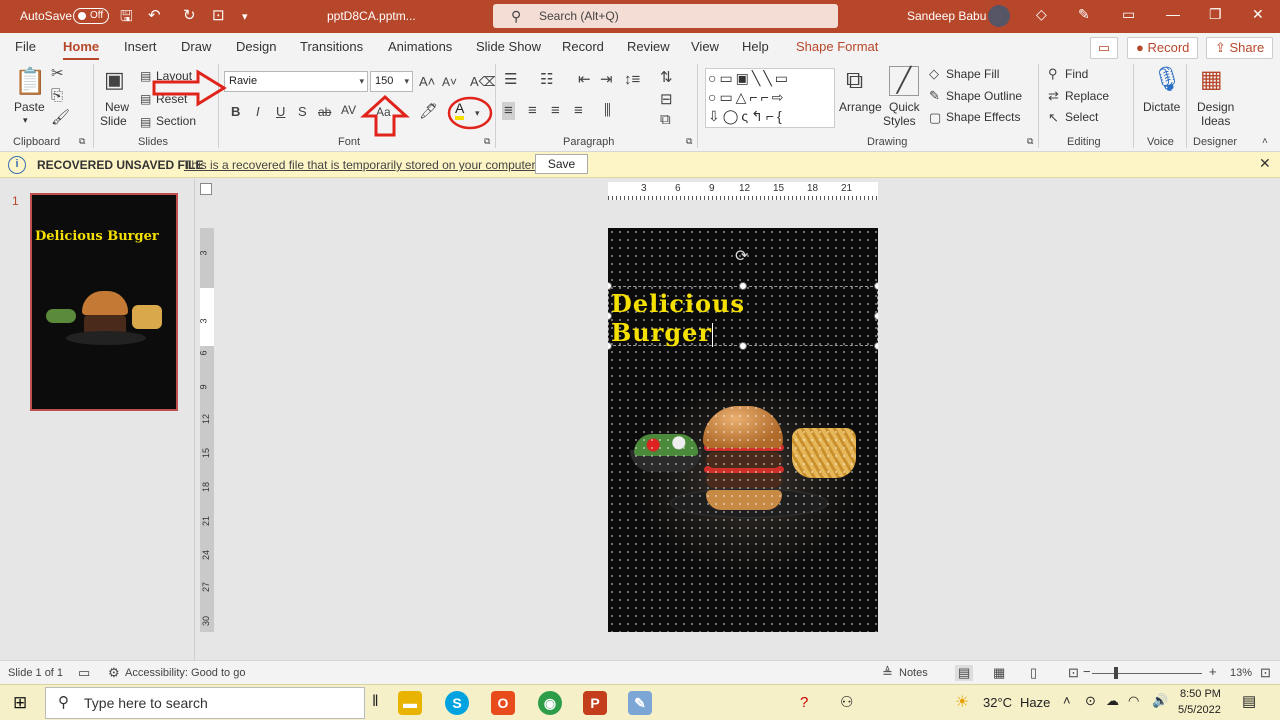 This screenshot has width=1280, height=720. Describe the element at coordinates (1240, 48) in the screenshot. I see `share-button: ⇪ Share` at that location.